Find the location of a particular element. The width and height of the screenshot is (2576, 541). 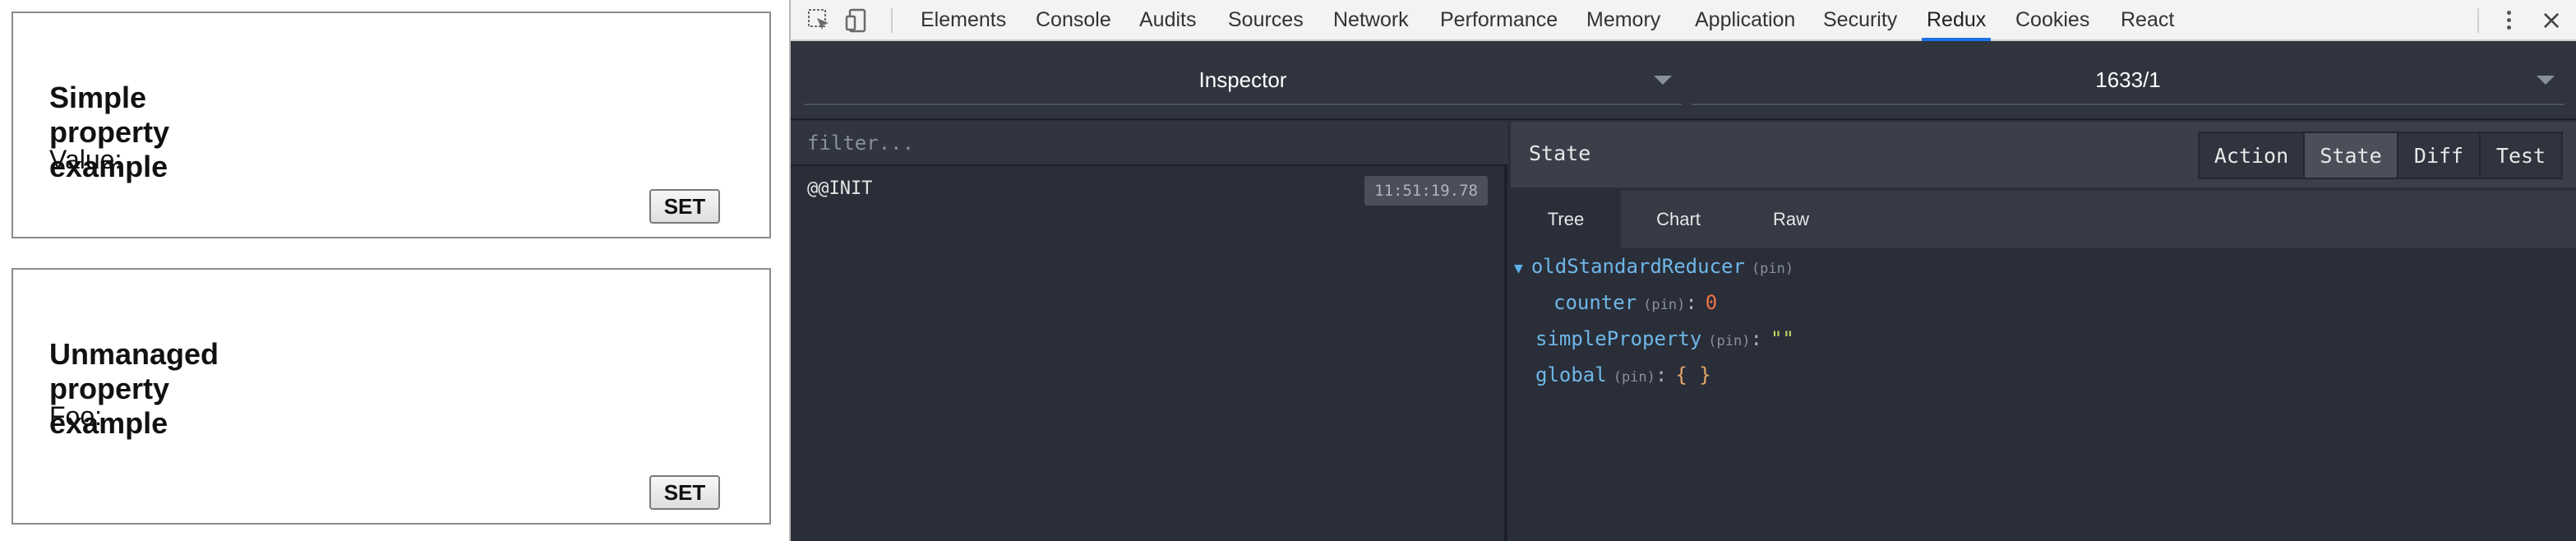

action-button: Action is located at coordinates (2252, 155).